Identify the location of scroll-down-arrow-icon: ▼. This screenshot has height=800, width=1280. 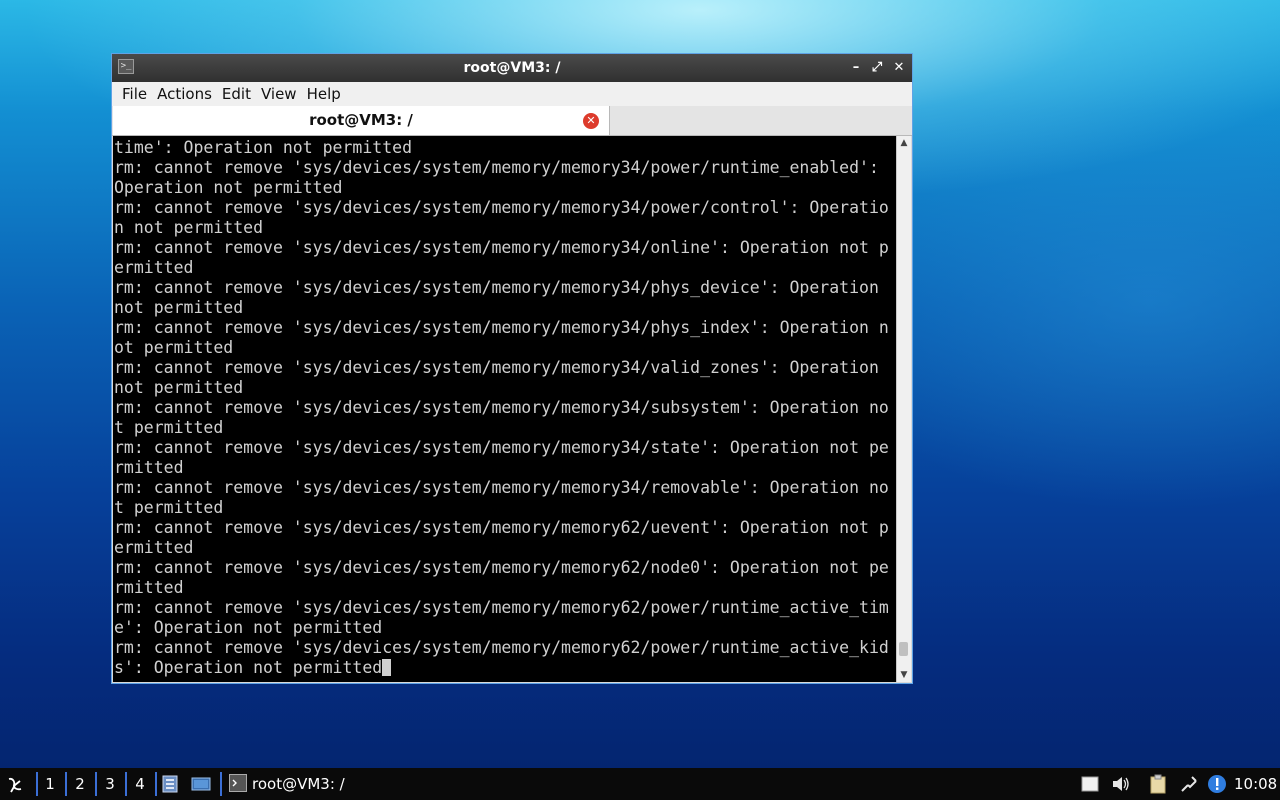
(904, 675).